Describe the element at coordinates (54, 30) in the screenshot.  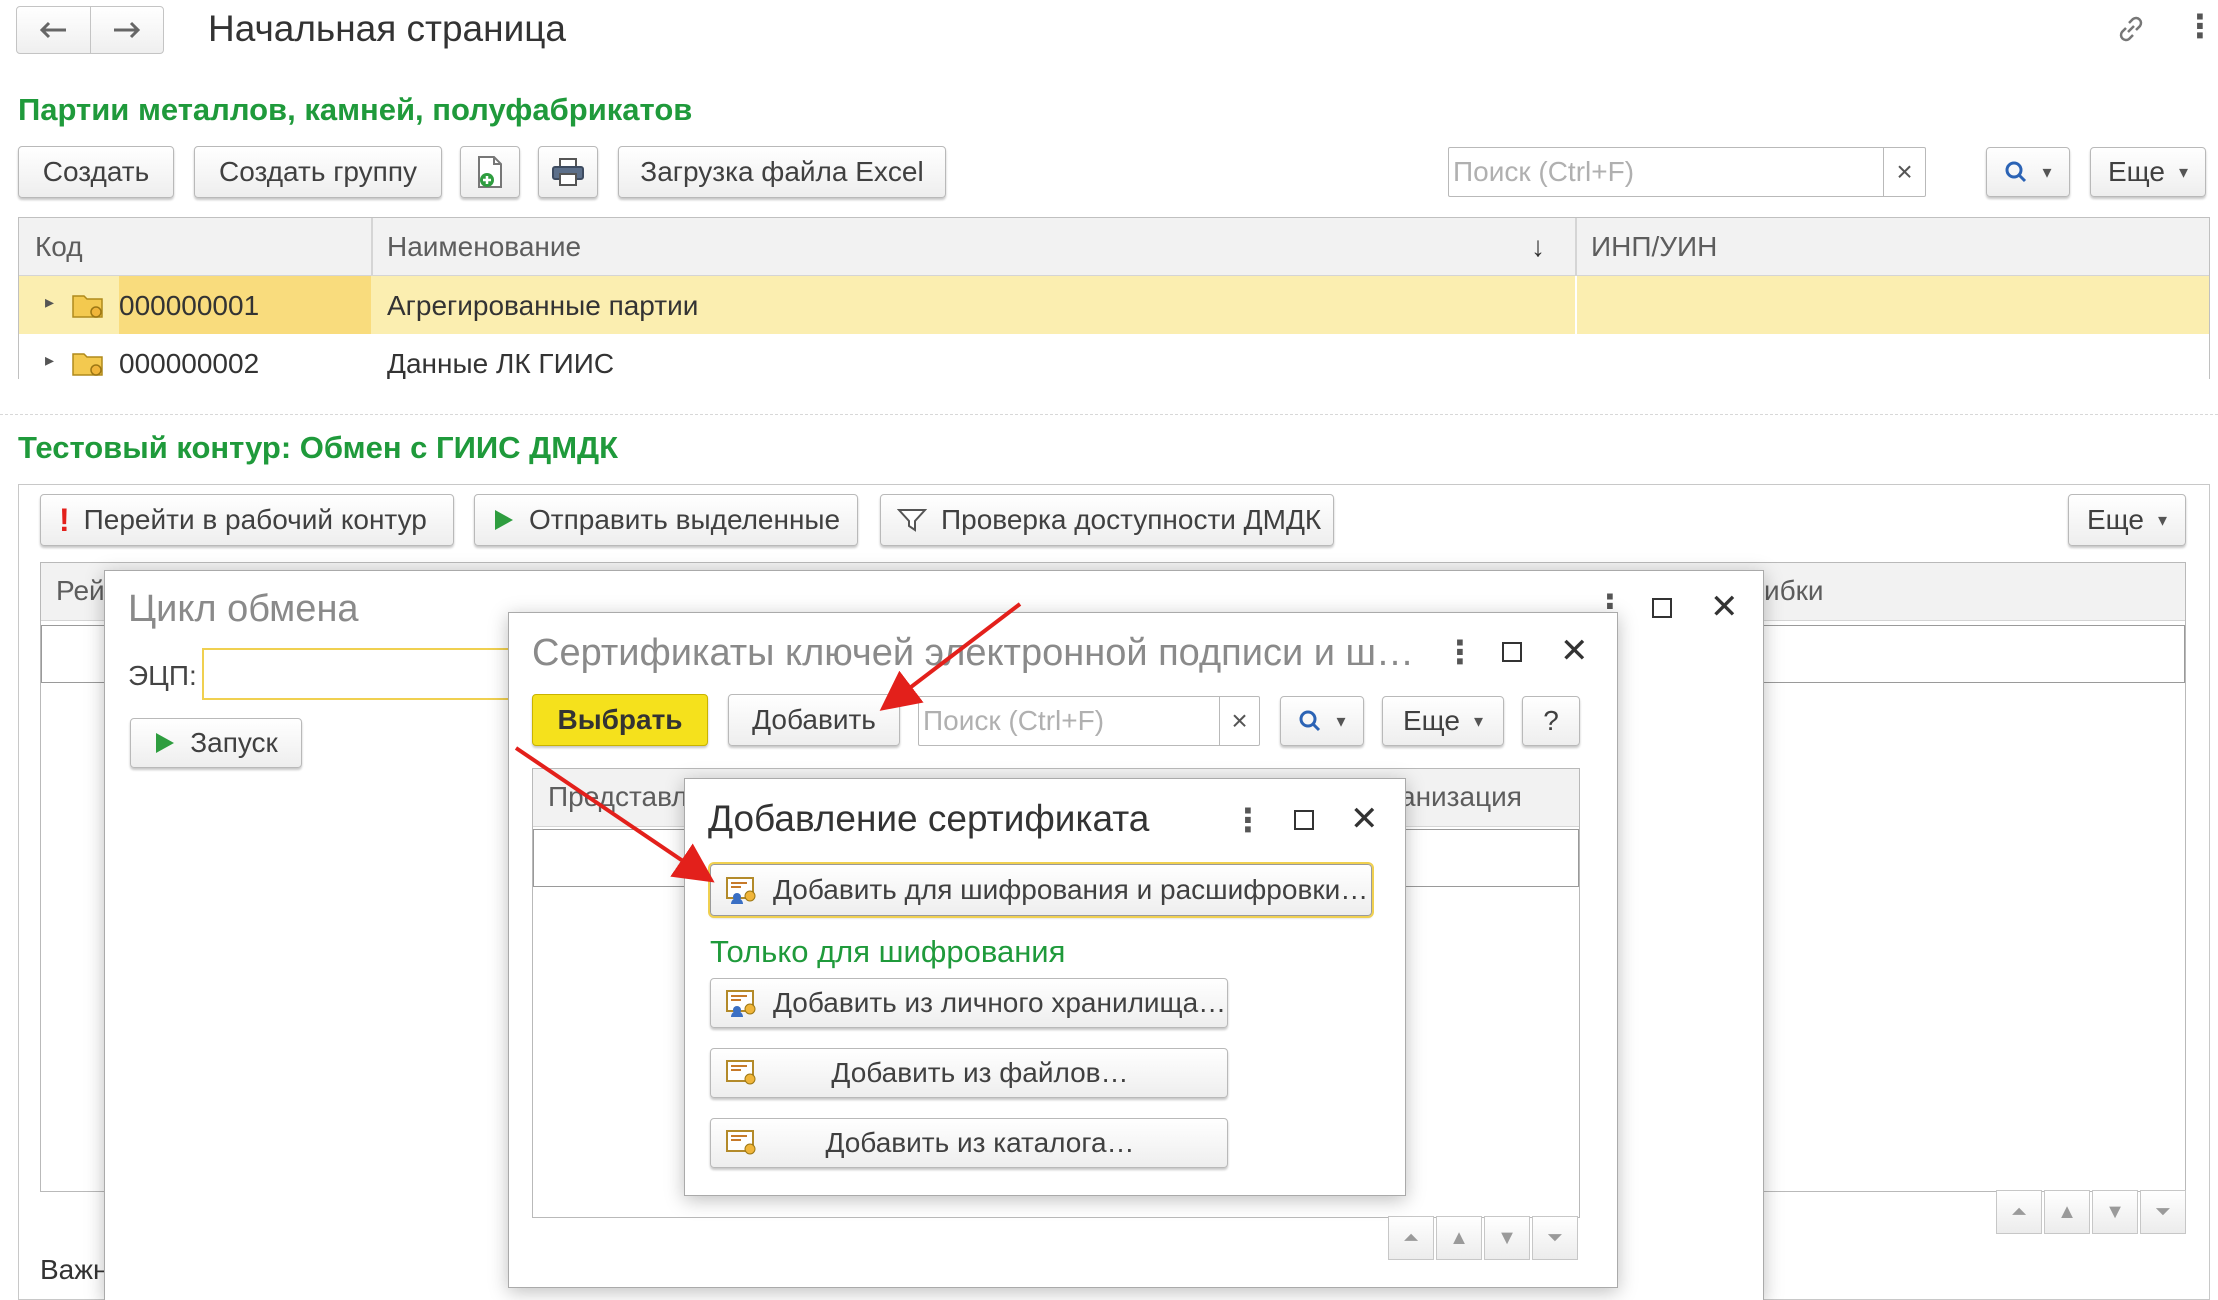
I see `back-button` at that location.